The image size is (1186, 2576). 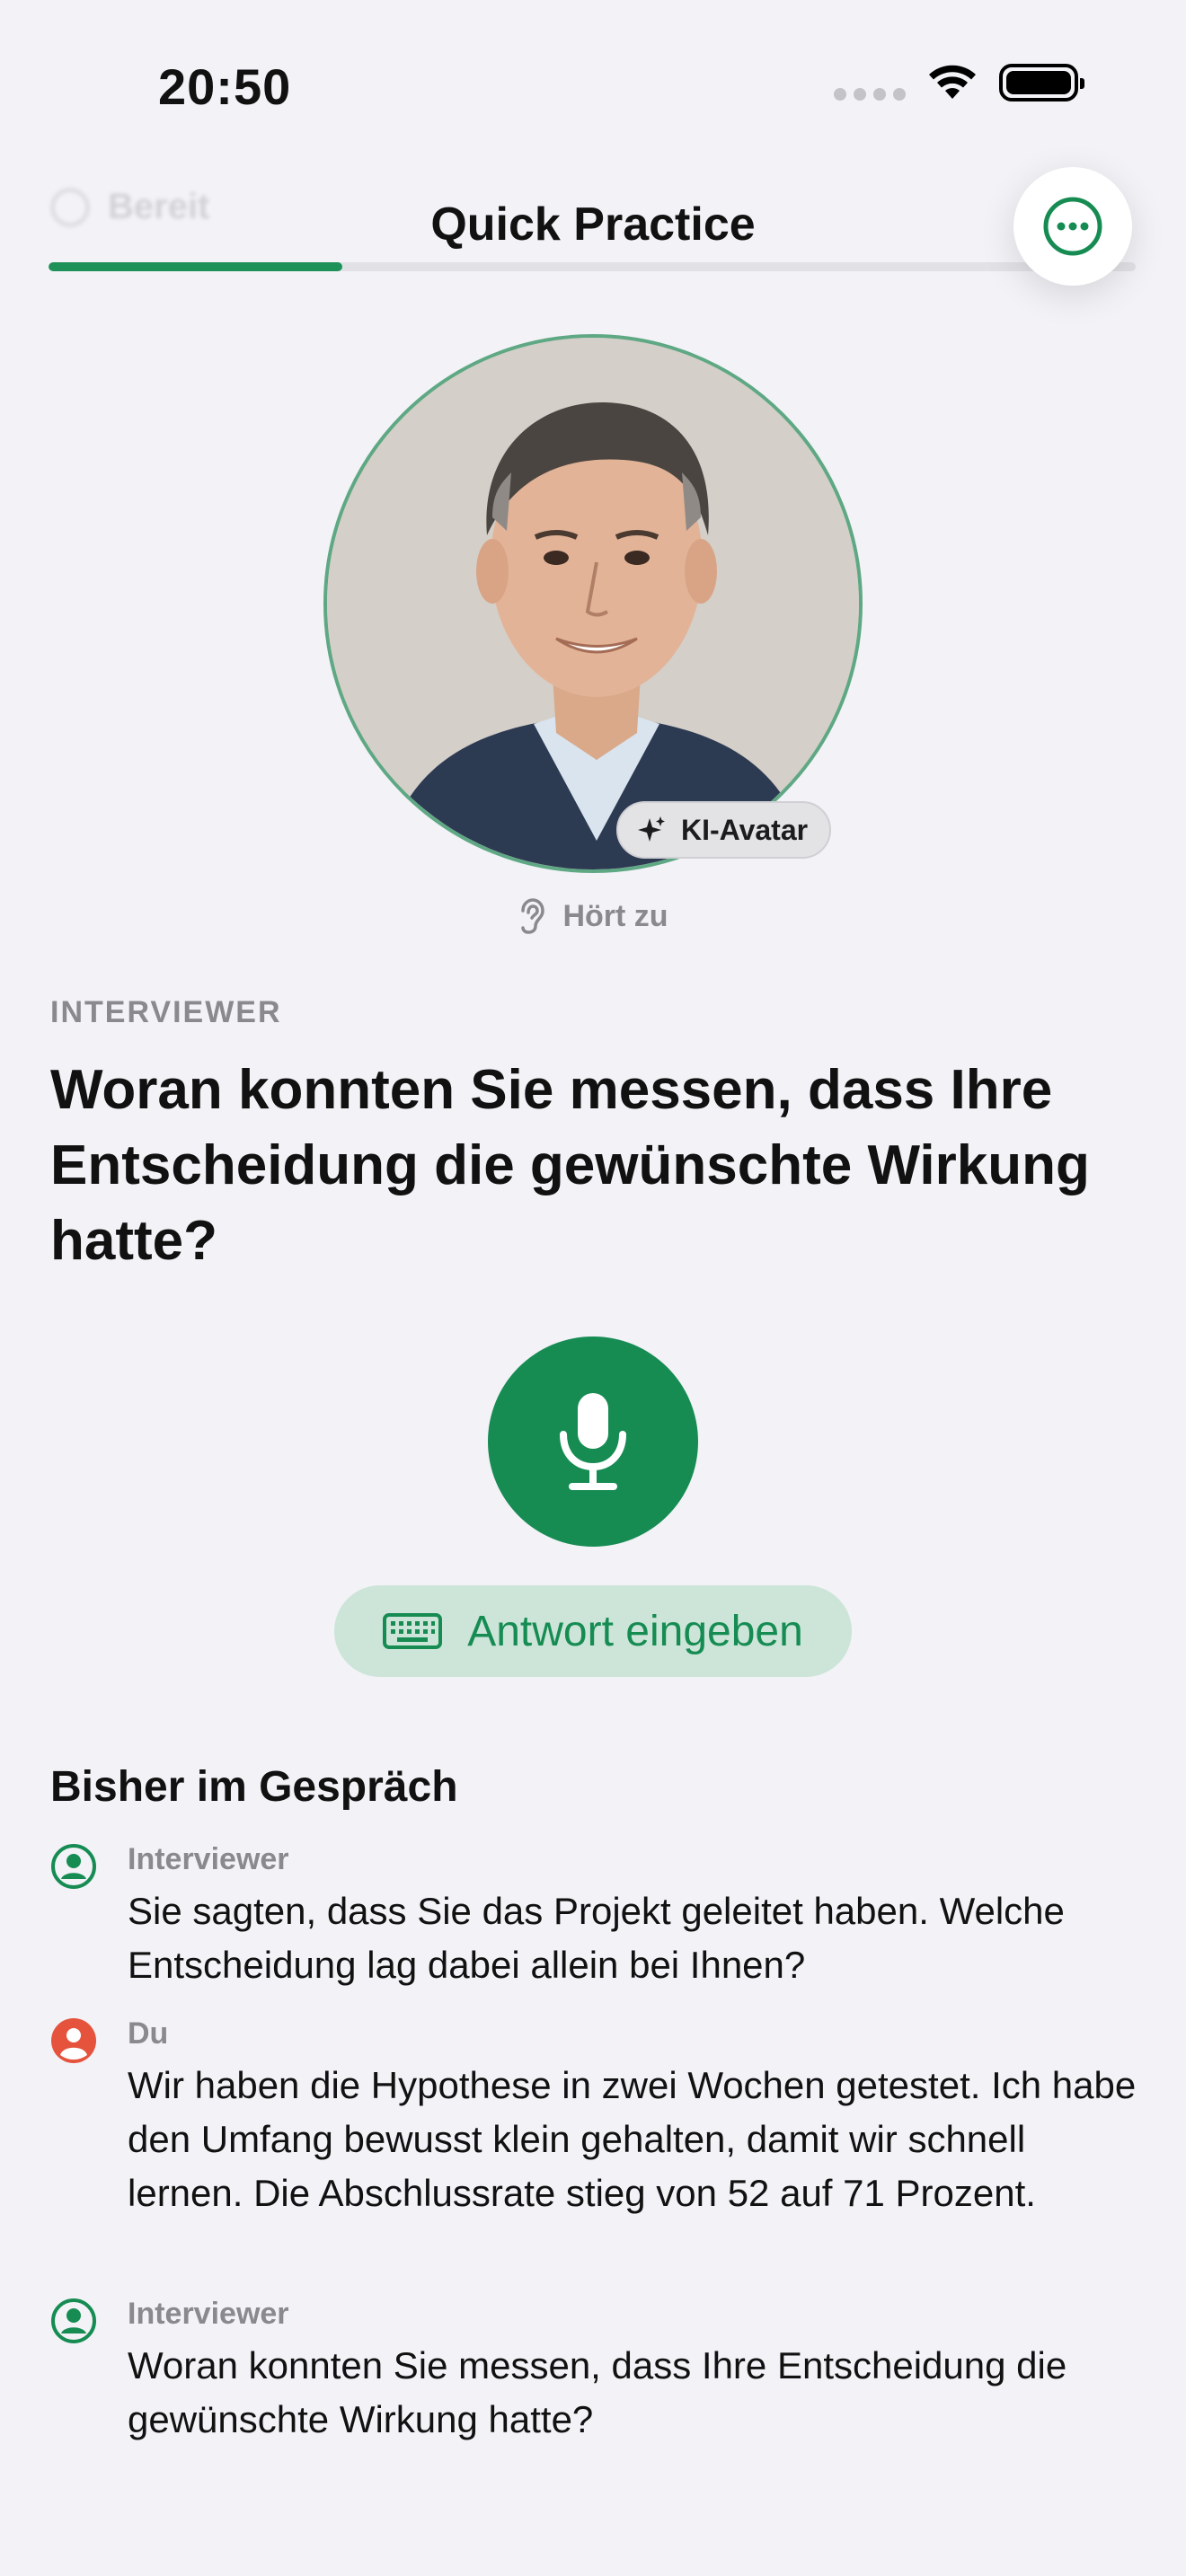 I want to click on wifi-icon, so click(x=952, y=82).